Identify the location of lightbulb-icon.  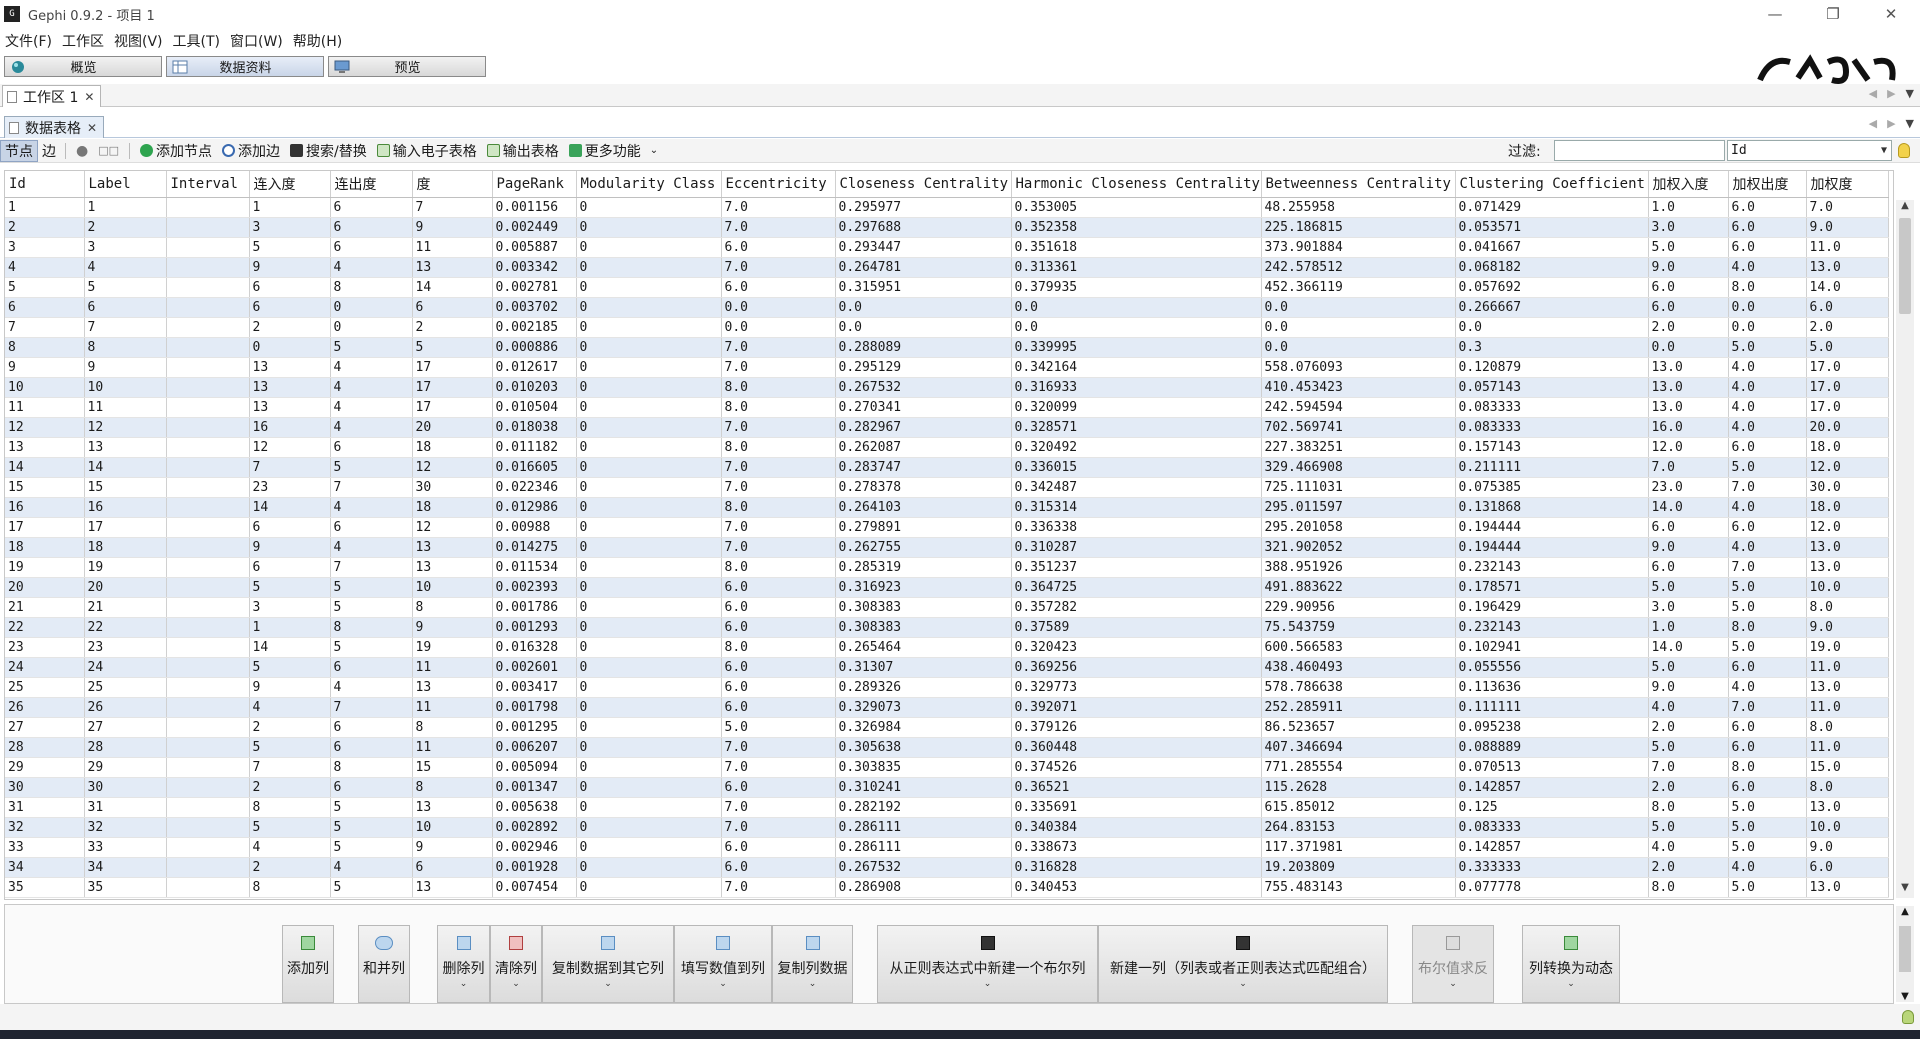
(1904, 150).